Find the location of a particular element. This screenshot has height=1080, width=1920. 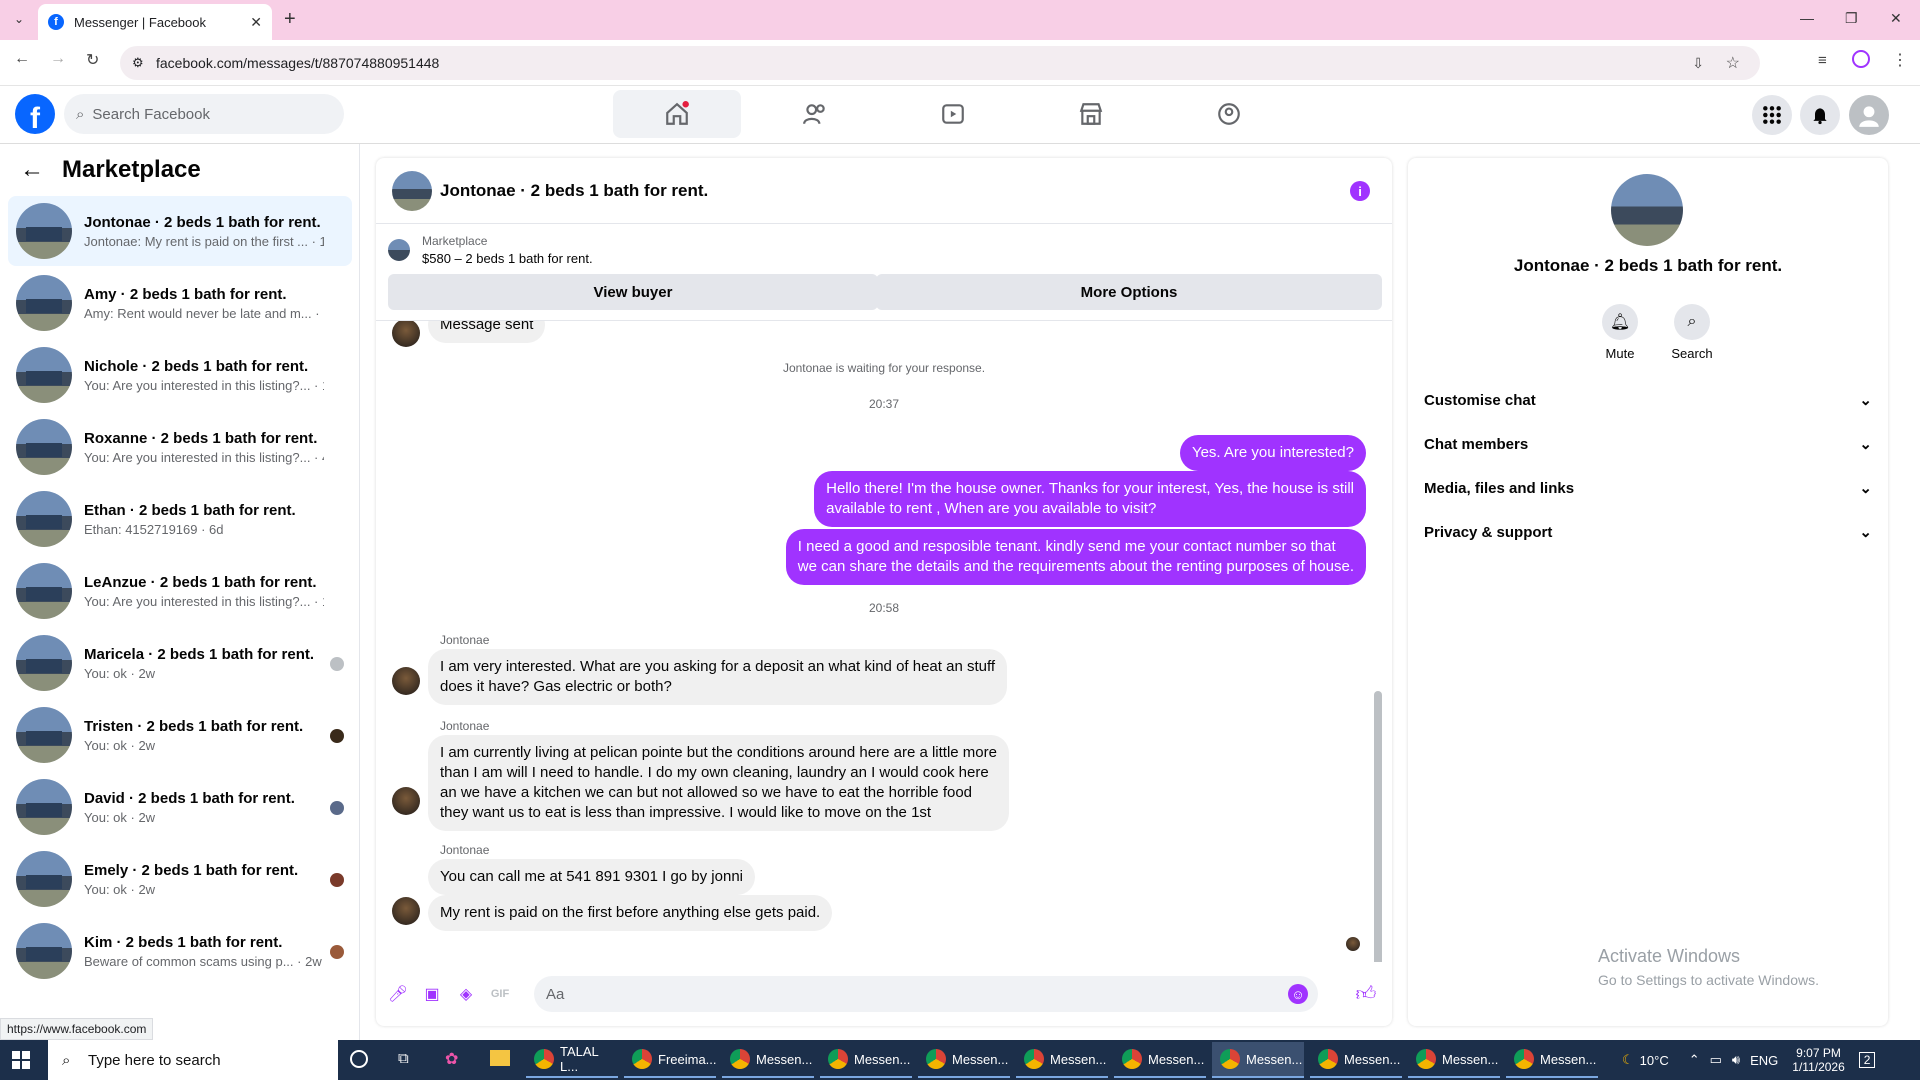

windows-start-icon is located at coordinates (21, 1060).